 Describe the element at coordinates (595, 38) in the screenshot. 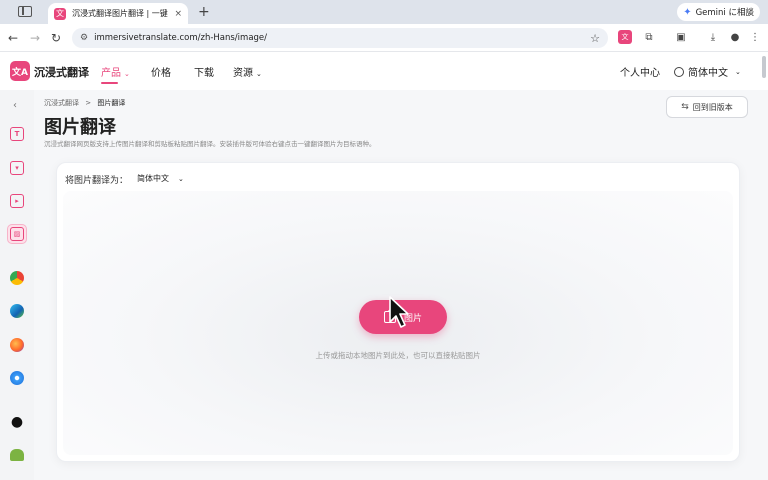

I see `bookmark-star-icon: ☆` at that location.